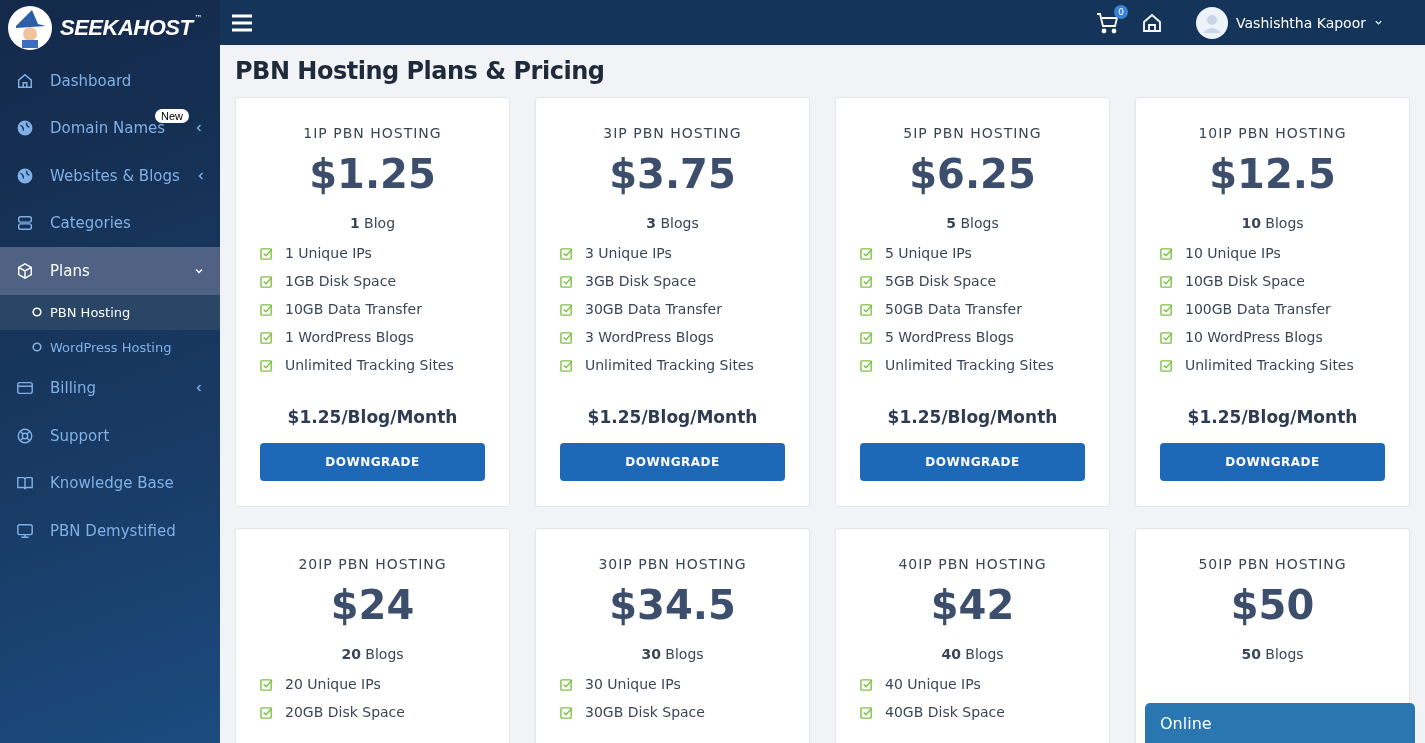  What do you see at coordinates (628, 253) in the screenshot?
I see `feature-text: 3 Unique IPs` at bounding box center [628, 253].